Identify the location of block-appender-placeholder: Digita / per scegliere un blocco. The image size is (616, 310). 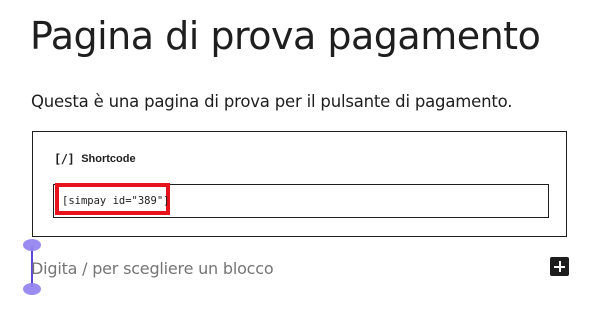
(152, 268).